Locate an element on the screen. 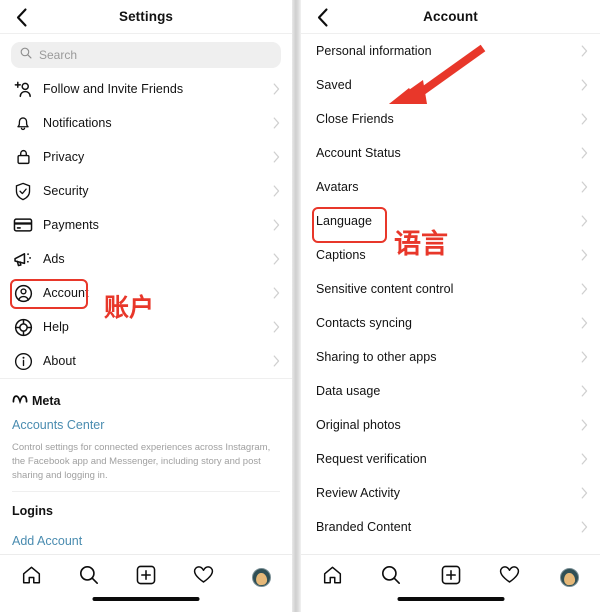 This screenshot has height=612, width=600. search-input: Search is located at coordinates (146, 55).